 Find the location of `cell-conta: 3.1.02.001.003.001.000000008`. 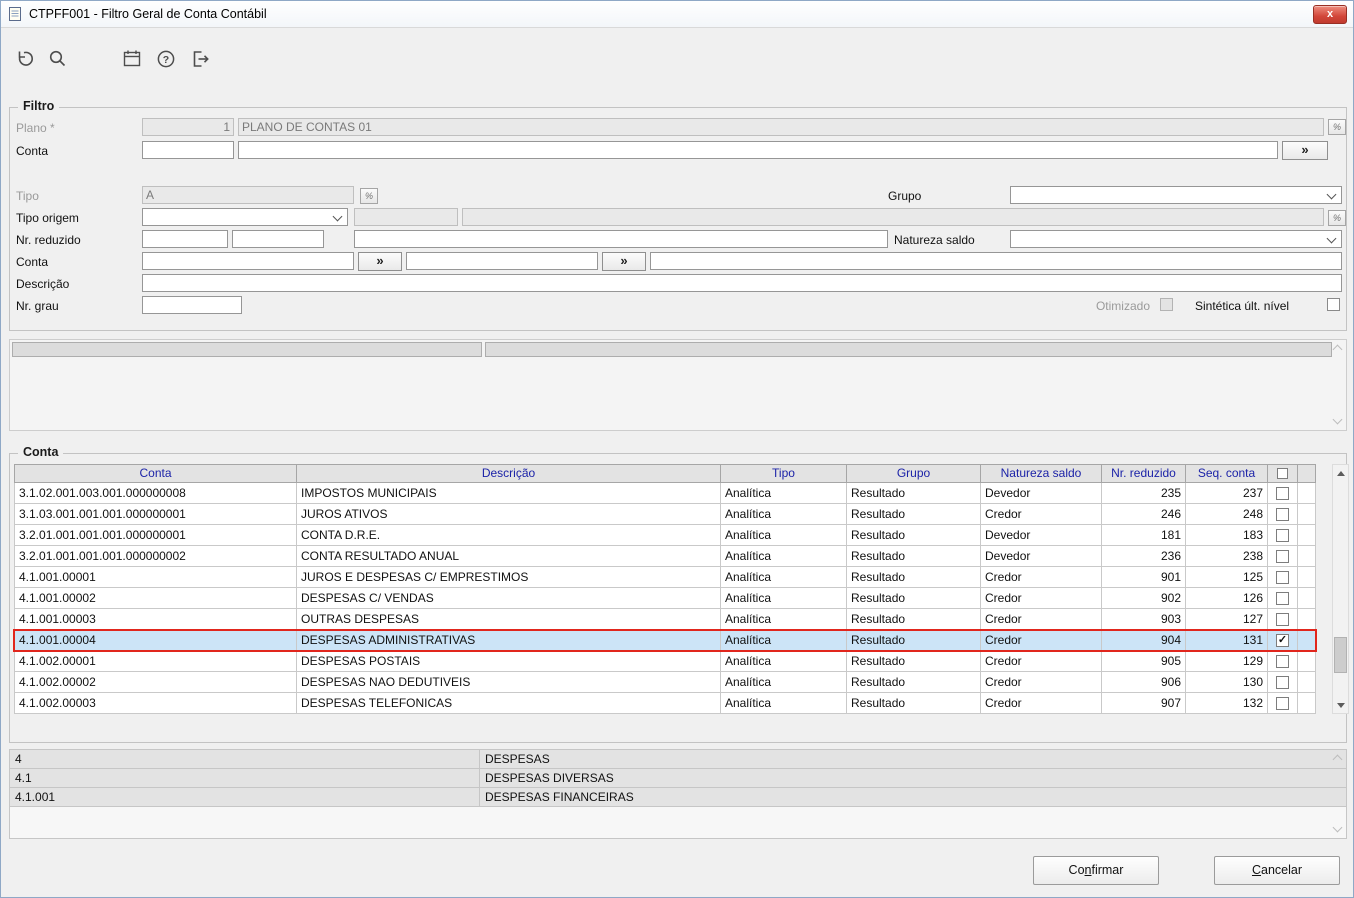

cell-conta: 3.1.02.001.003.001.000000008 is located at coordinates (155, 493).